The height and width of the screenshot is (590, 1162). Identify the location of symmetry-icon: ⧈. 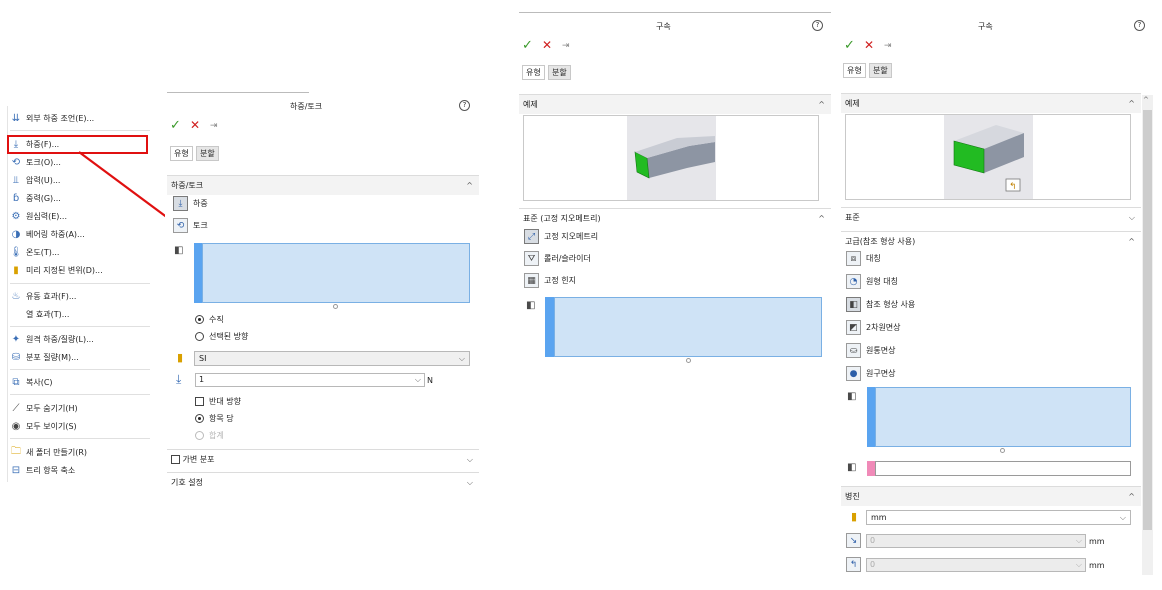
(853, 258).